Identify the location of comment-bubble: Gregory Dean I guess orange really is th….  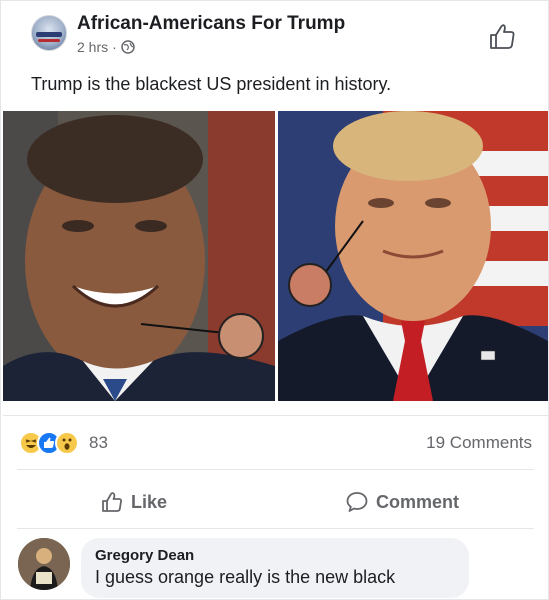
(275, 568).